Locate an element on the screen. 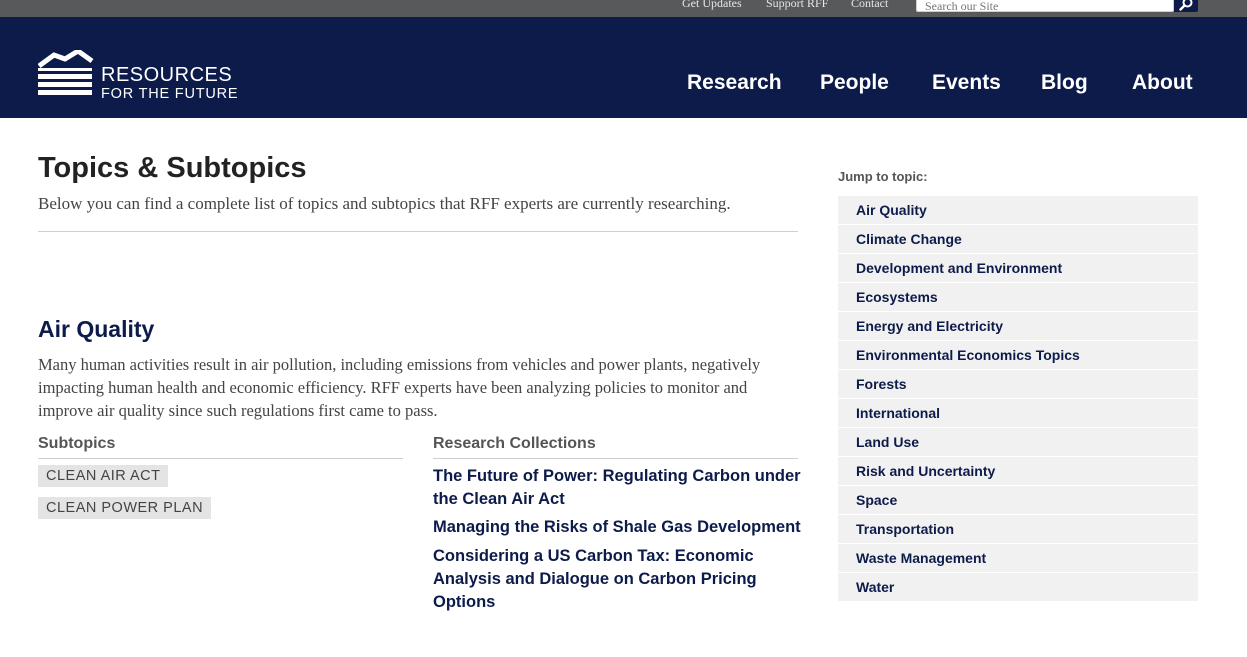  topic-title: Air Quality is located at coordinates (96, 329).